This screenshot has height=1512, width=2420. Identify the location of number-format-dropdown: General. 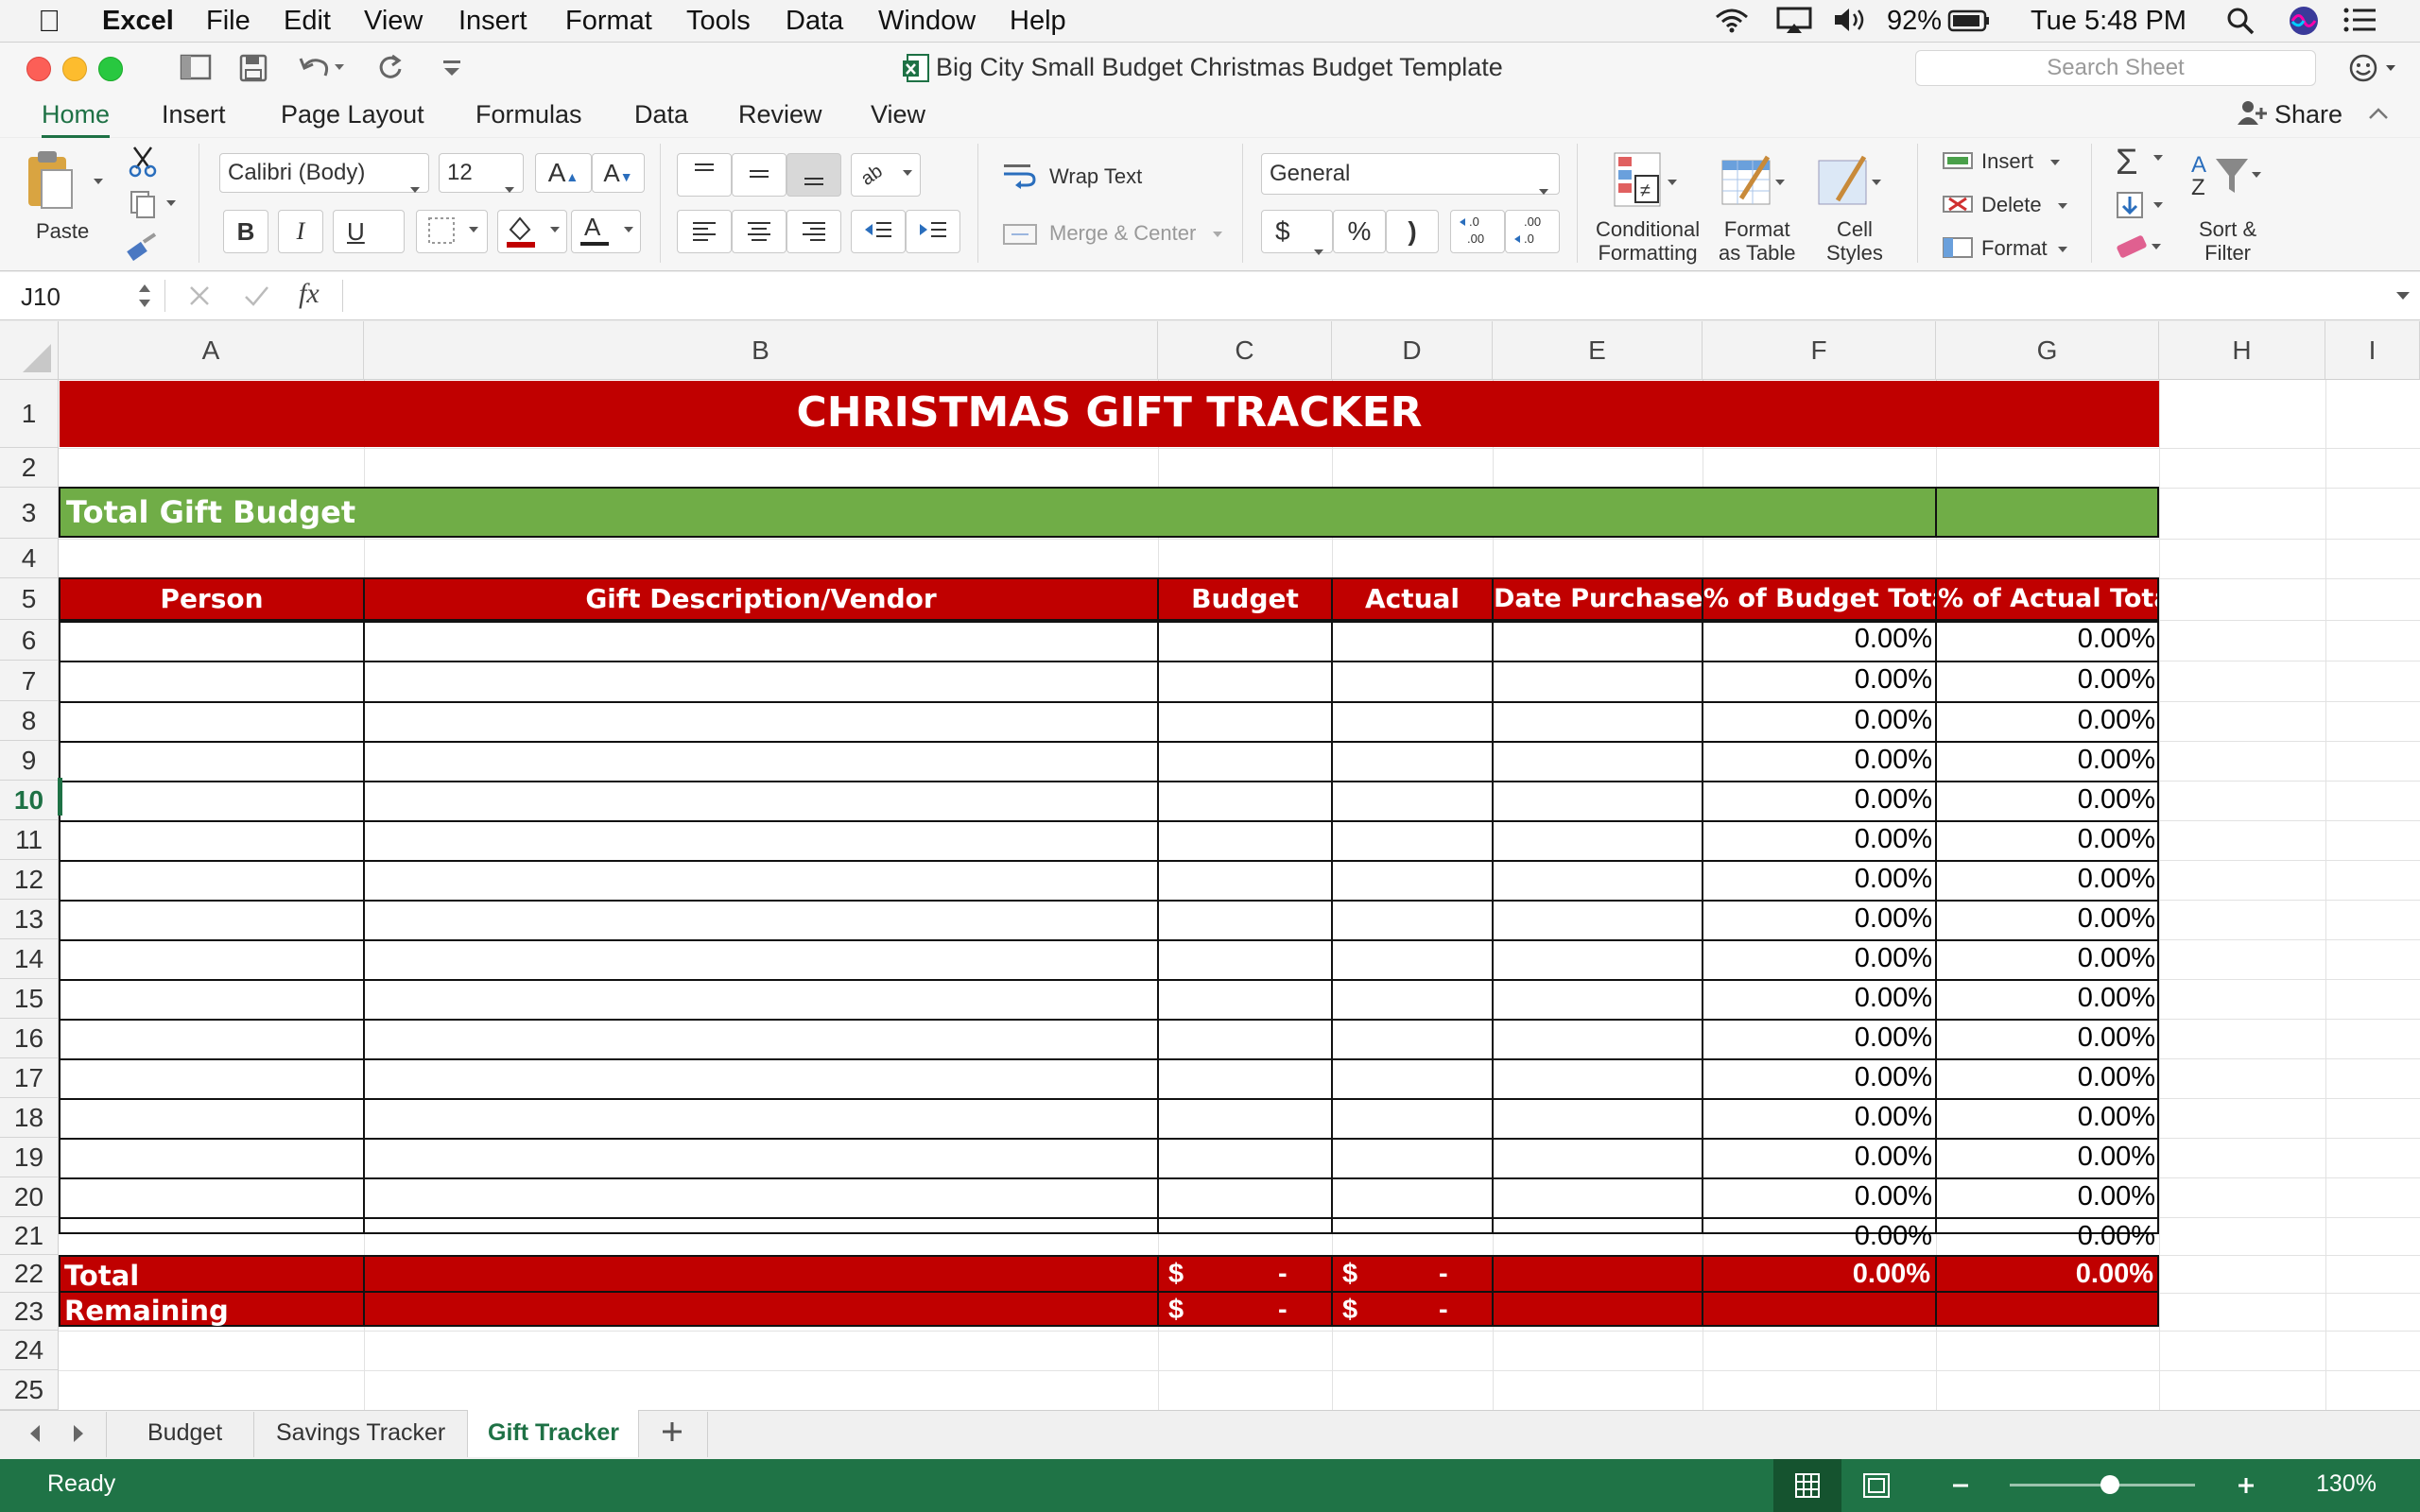
(1410, 174).